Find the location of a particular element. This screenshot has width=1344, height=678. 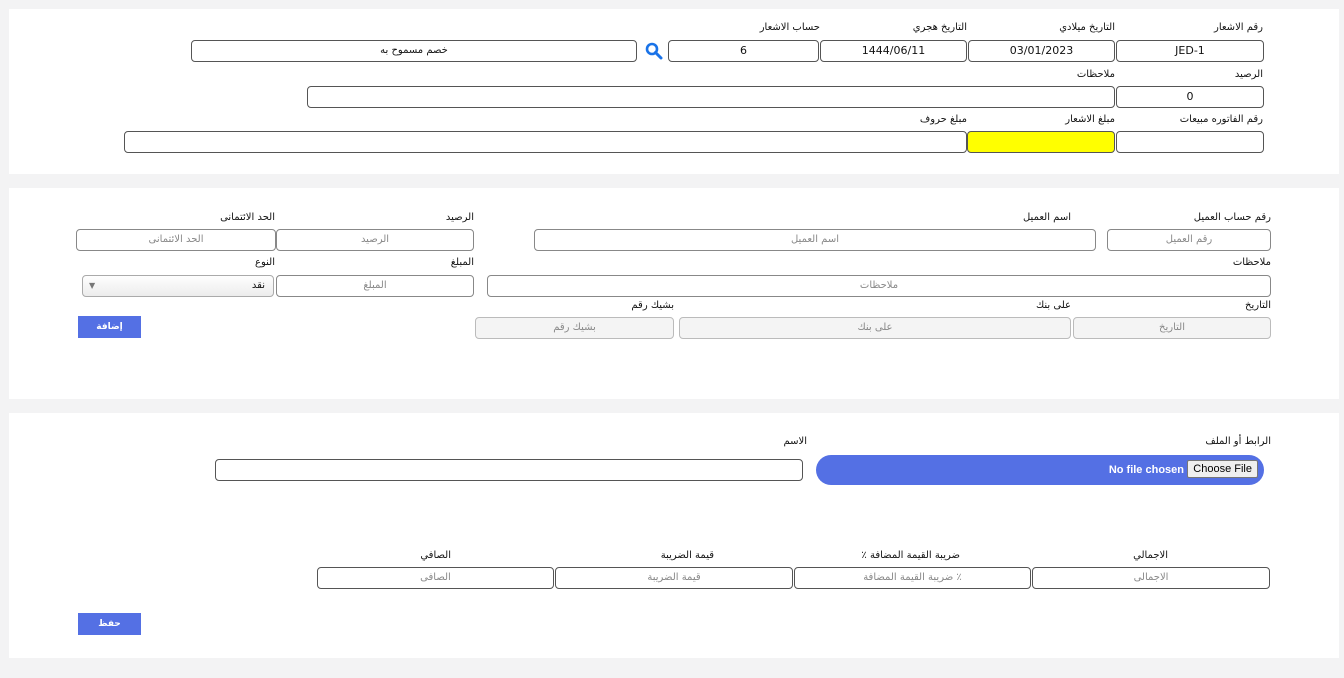

total-label: الاجمالي is located at coordinates (1150, 555).